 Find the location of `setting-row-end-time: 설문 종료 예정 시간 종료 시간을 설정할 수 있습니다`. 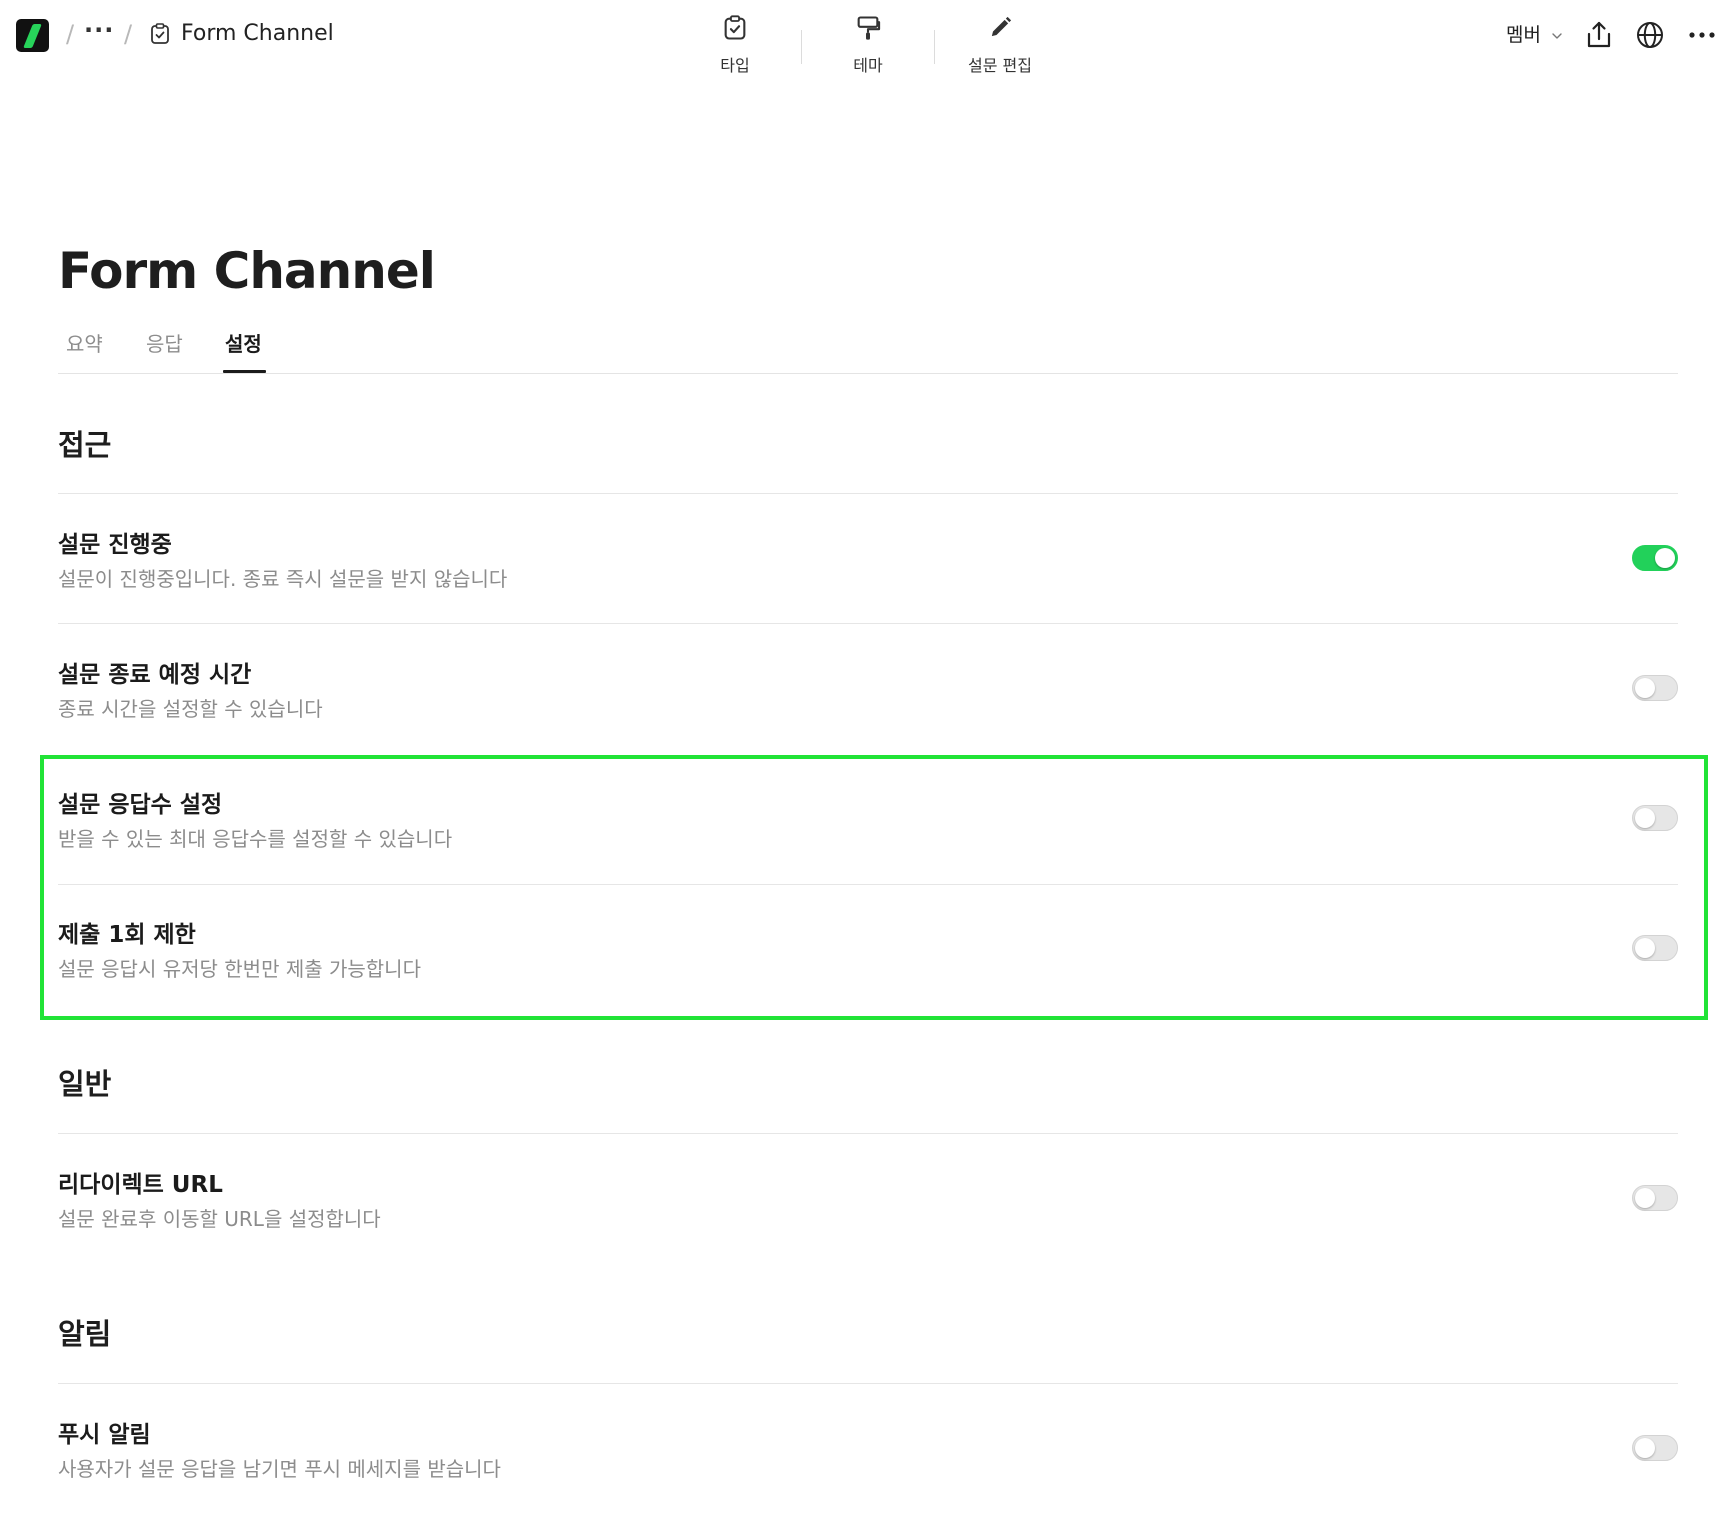

setting-row-end-time: 설문 종료 예정 시간 종료 시간을 설정할 수 있습니다 is located at coordinates (868, 715).